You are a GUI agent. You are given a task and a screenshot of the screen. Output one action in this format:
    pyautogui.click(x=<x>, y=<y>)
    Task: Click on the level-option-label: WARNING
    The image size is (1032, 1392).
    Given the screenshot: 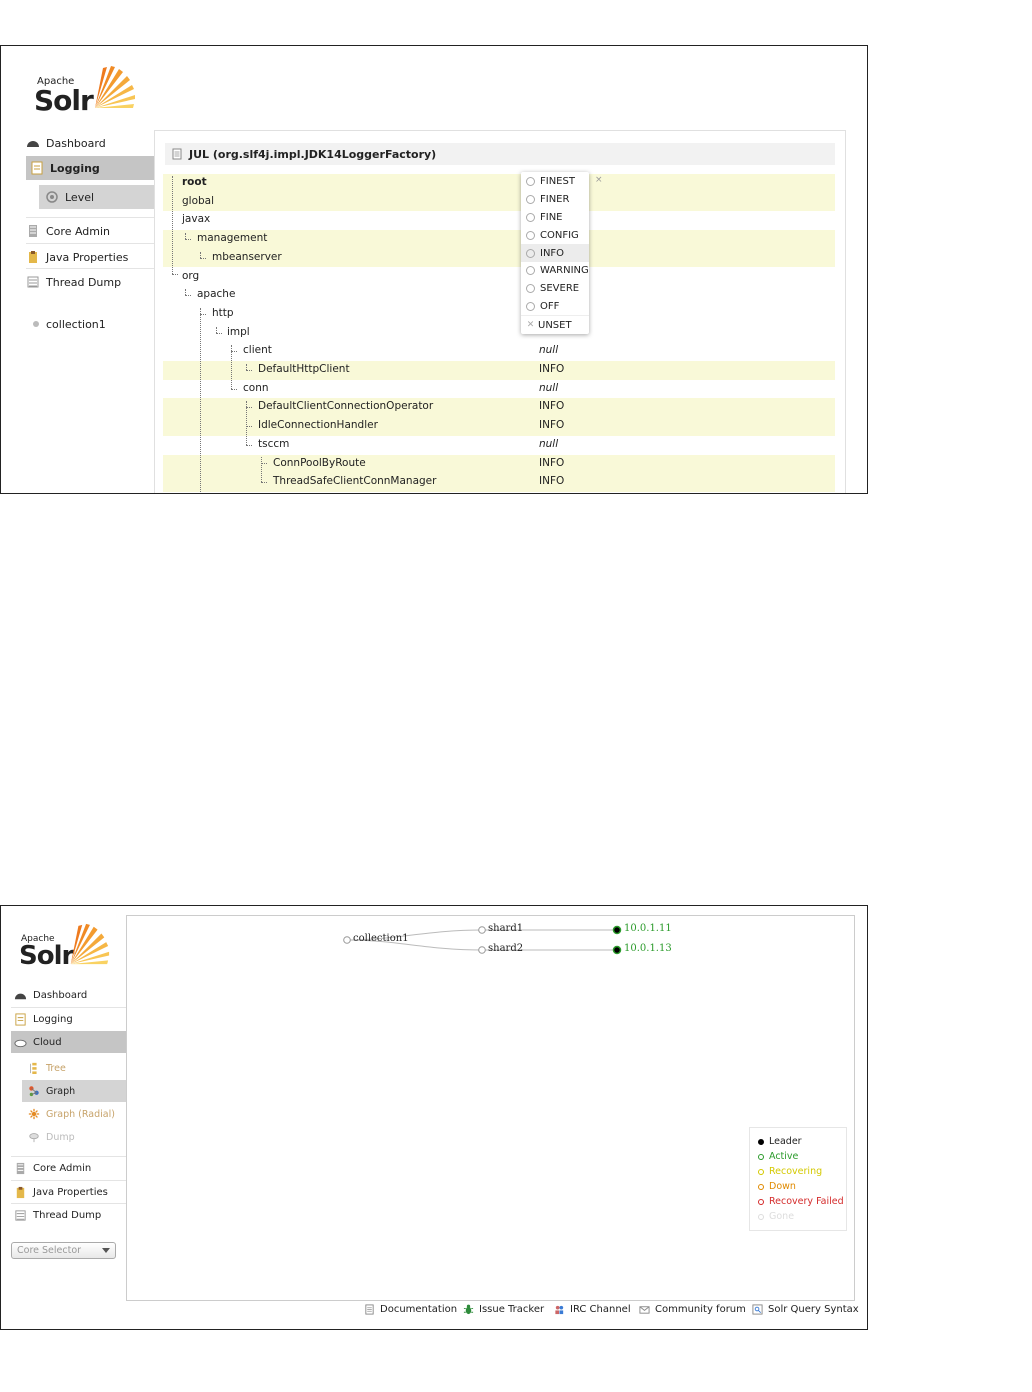 What is the action you would take?
    pyautogui.click(x=564, y=271)
    